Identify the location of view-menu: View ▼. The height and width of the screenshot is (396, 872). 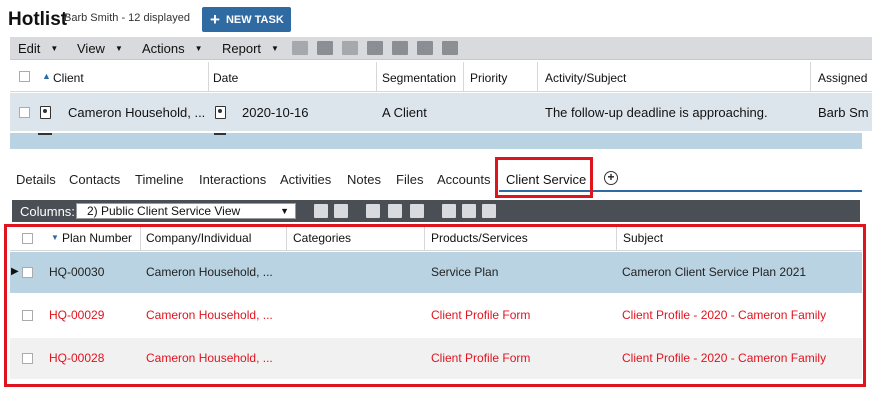
(100, 48).